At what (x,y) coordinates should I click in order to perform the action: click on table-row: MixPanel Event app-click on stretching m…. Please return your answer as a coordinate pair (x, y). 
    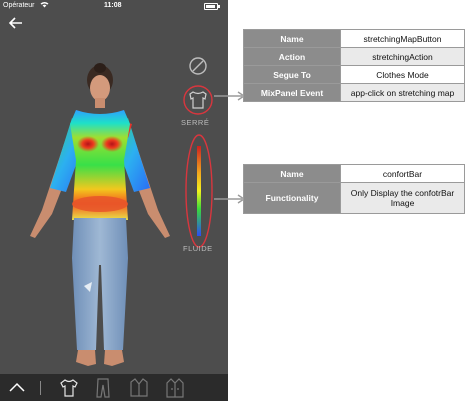
    Looking at the image, I should click on (354, 92).